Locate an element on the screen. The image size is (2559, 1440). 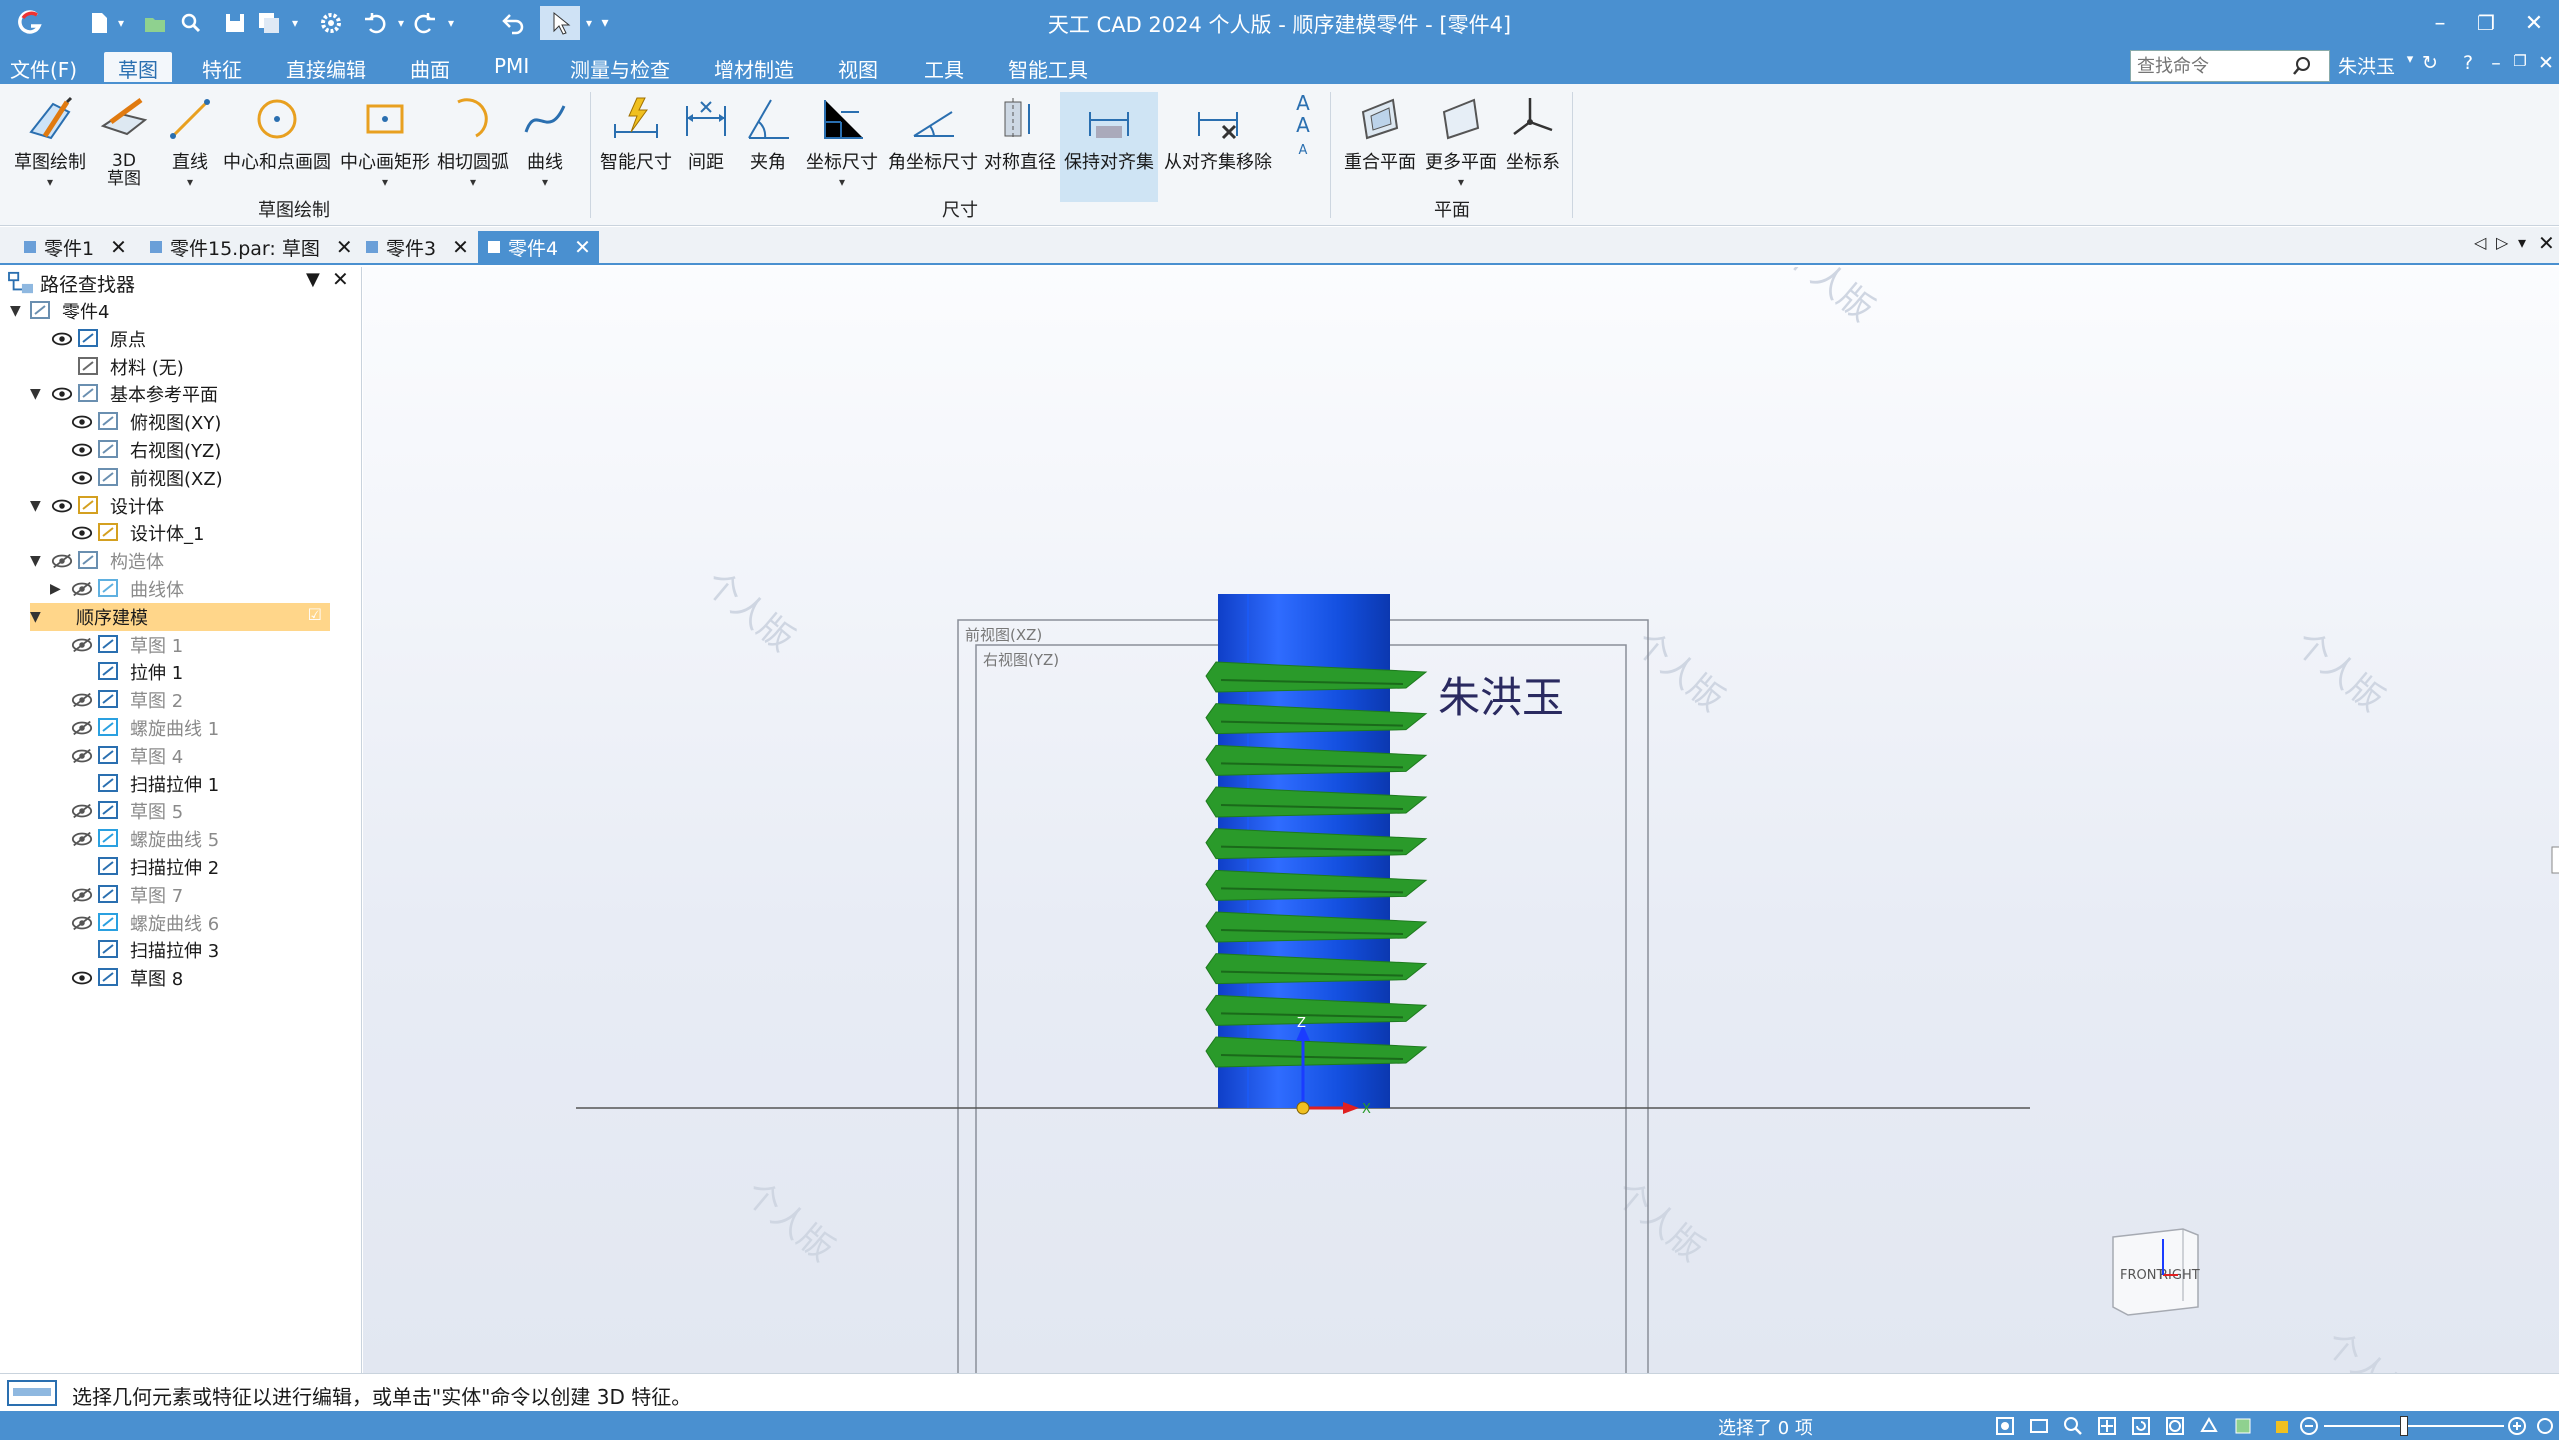
zoom-in-icon is located at coordinates (2517, 1426).